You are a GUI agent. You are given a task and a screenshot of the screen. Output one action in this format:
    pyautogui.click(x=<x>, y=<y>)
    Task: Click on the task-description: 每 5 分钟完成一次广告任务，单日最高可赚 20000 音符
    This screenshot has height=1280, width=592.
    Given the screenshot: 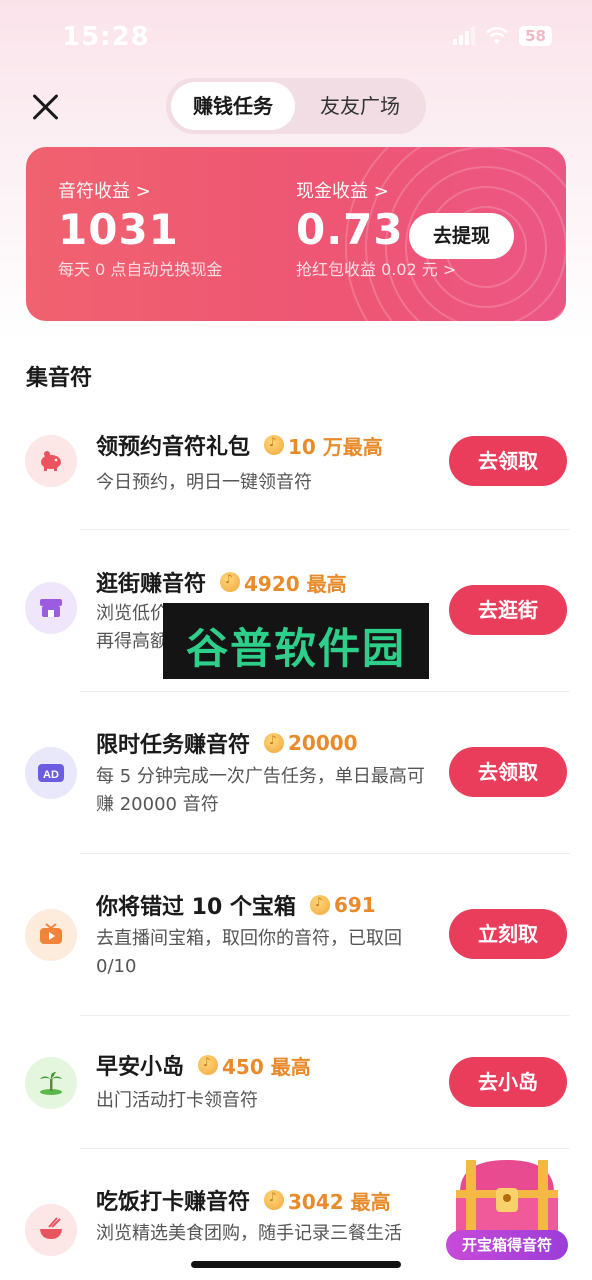 What is the action you would take?
    pyautogui.click(x=260, y=790)
    